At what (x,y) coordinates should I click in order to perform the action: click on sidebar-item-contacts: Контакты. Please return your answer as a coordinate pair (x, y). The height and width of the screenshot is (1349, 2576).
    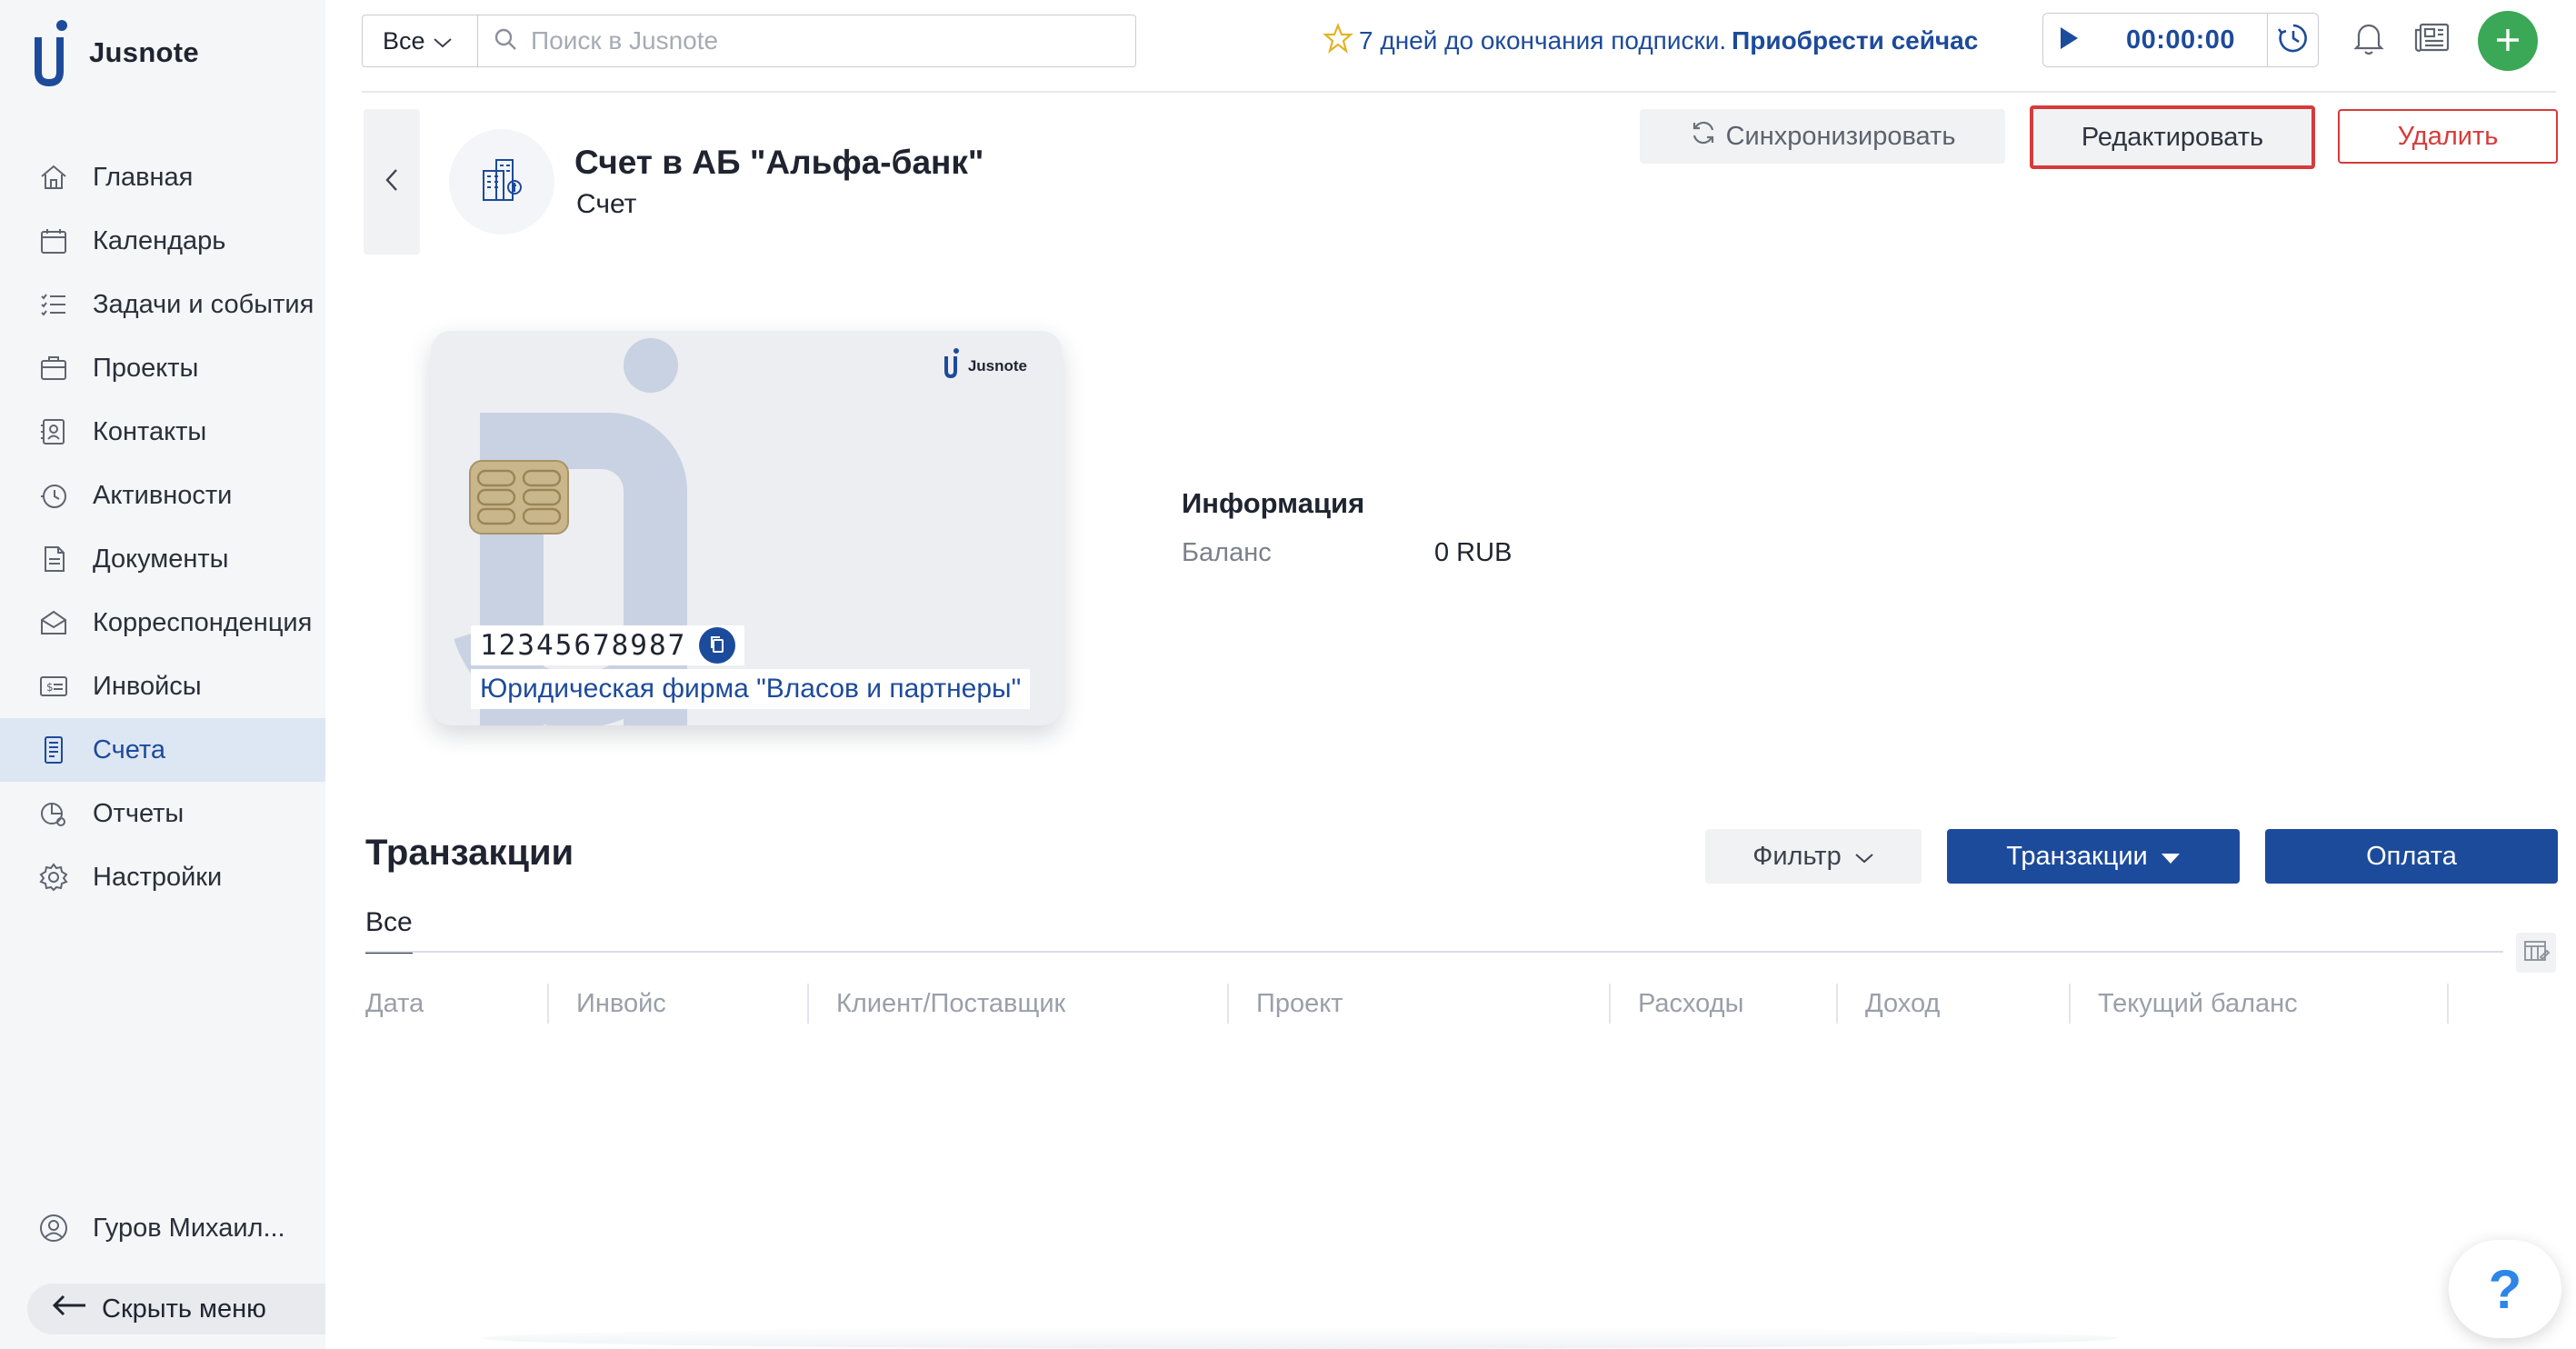
    Looking at the image, I should click on (162, 432).